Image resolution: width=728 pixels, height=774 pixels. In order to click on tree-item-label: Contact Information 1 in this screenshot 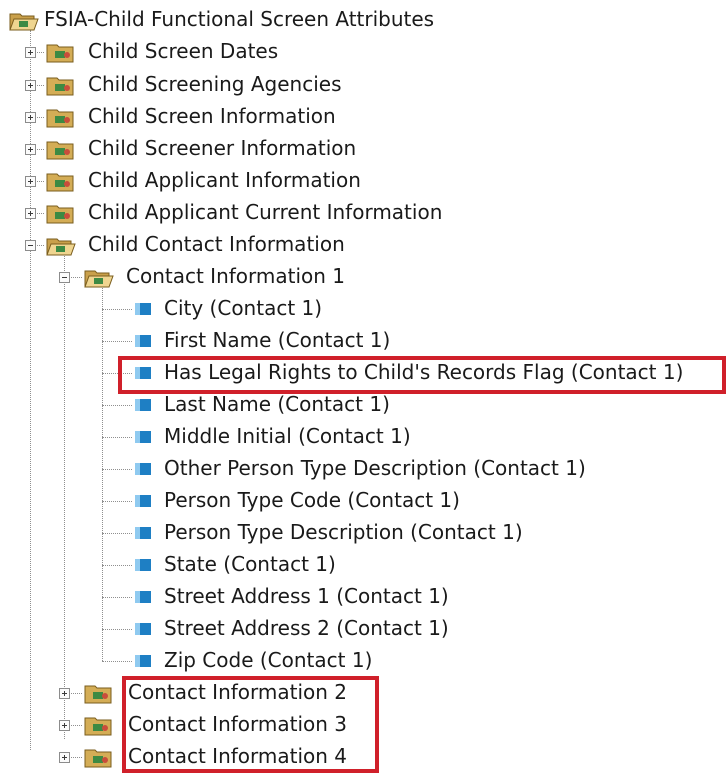, I will do `click(236, 276)`.